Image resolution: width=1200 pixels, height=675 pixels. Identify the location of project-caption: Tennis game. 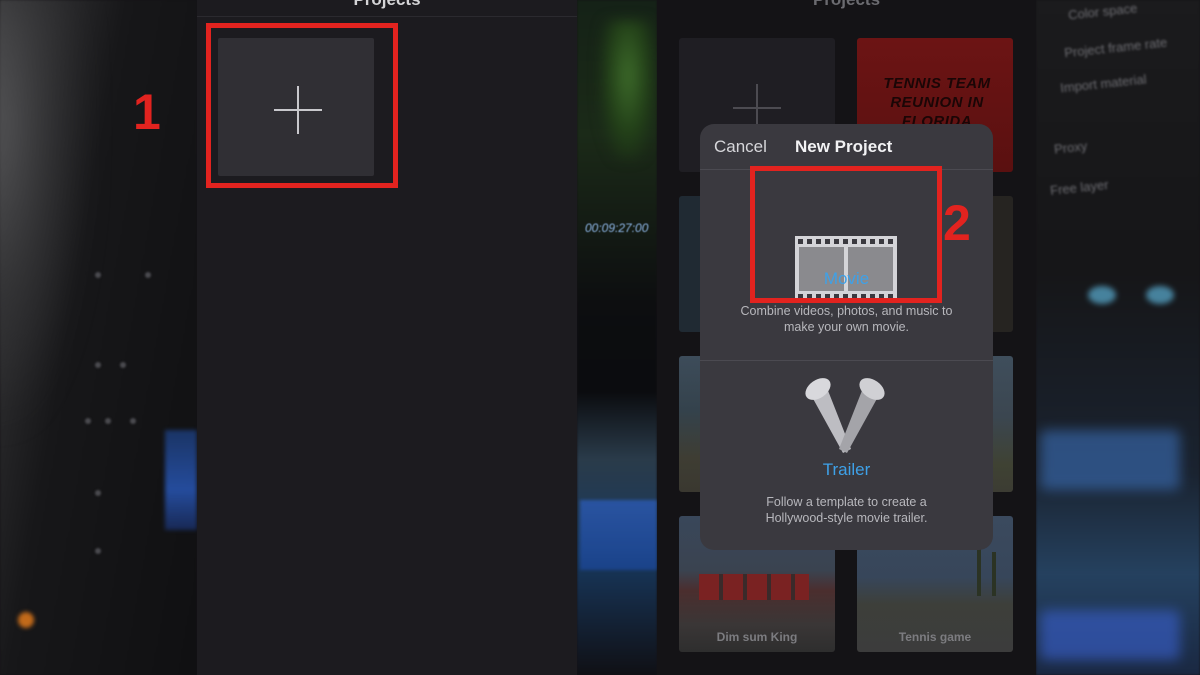
(935, 637).